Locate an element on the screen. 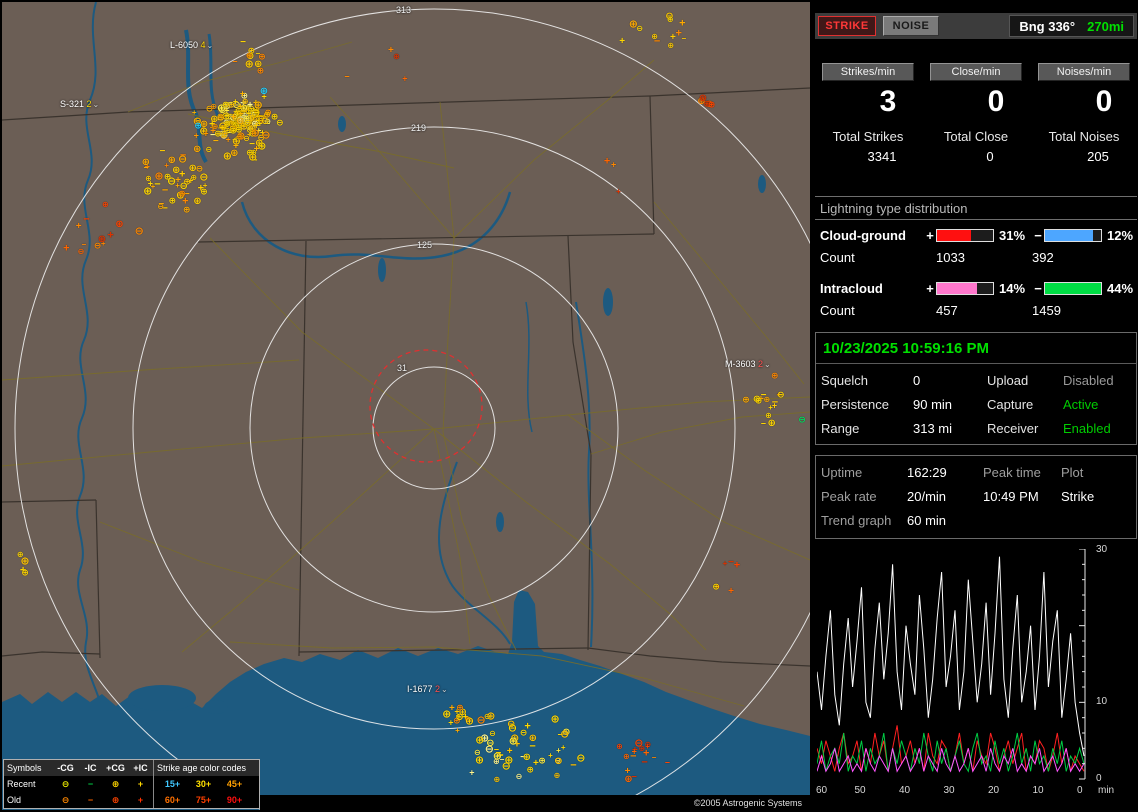 This screenshot has height=812, width=1138. cg-negative-percent: 12% is located at coordinates (1120, 235).